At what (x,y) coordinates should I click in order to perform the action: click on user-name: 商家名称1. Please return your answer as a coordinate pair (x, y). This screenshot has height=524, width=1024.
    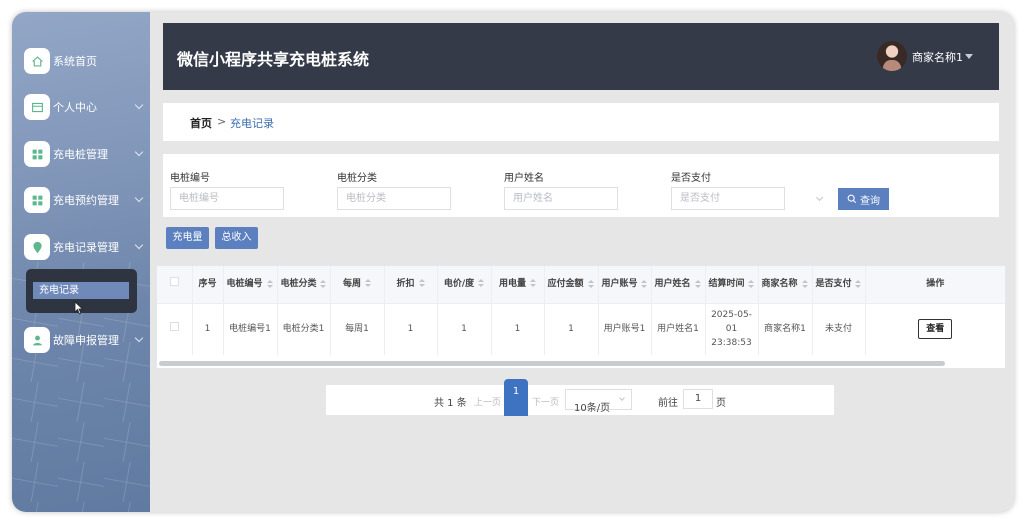
    Looking at the image, I should click on (937, 57).